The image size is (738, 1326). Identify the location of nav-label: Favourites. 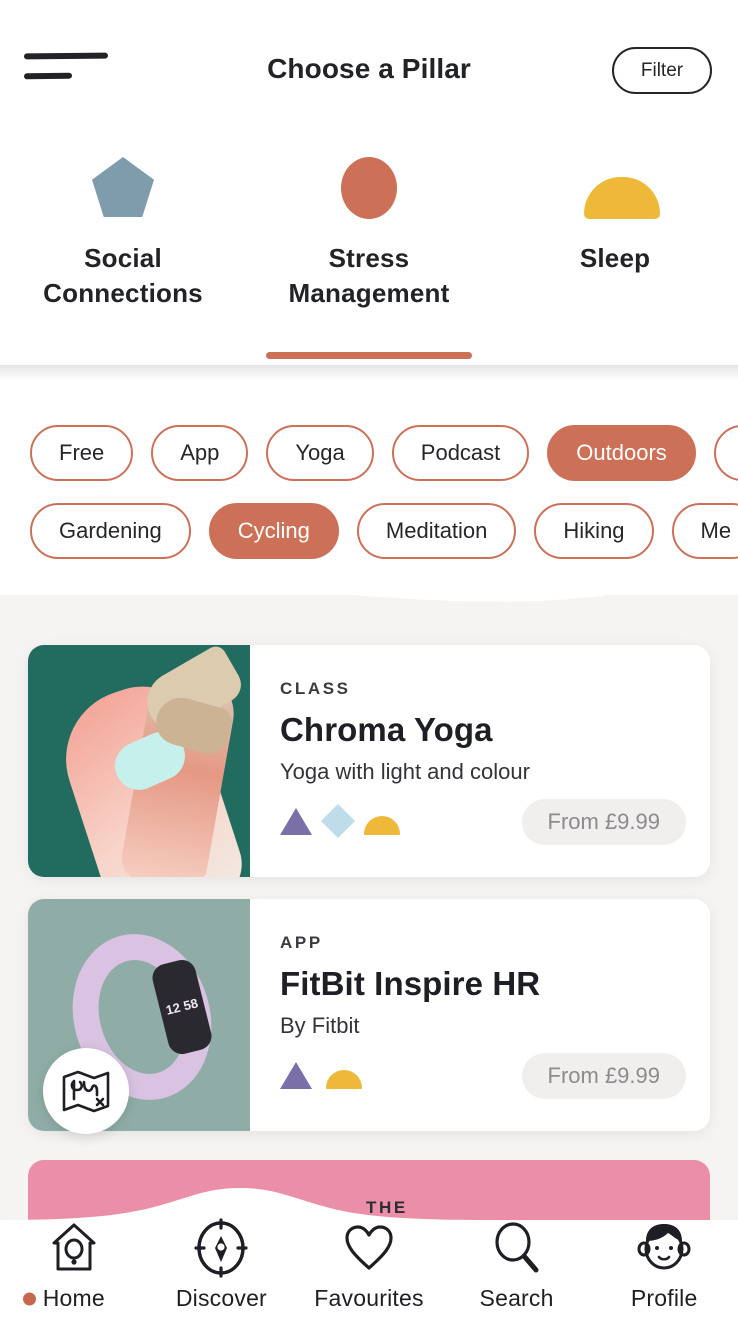
(369, 1298).